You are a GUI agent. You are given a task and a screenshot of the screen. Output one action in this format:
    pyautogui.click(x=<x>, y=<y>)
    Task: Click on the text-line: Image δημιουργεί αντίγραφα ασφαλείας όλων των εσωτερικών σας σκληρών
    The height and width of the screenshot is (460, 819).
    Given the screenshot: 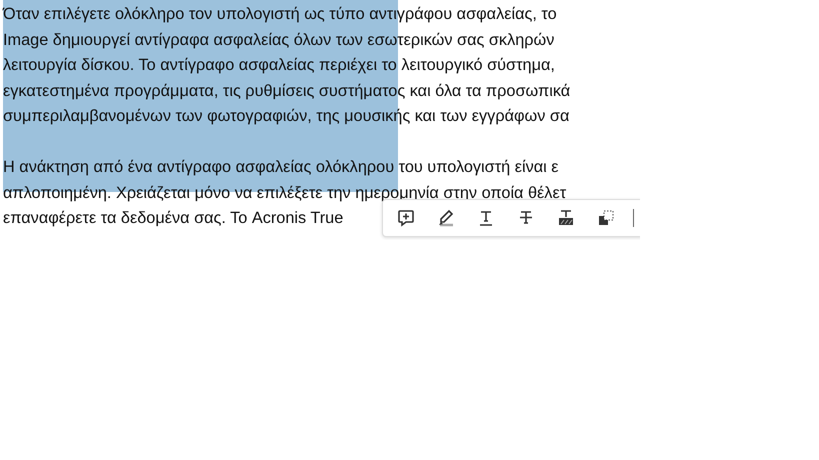 What is the action you would take?
    pyautogui.click(x=278, y=39)
    